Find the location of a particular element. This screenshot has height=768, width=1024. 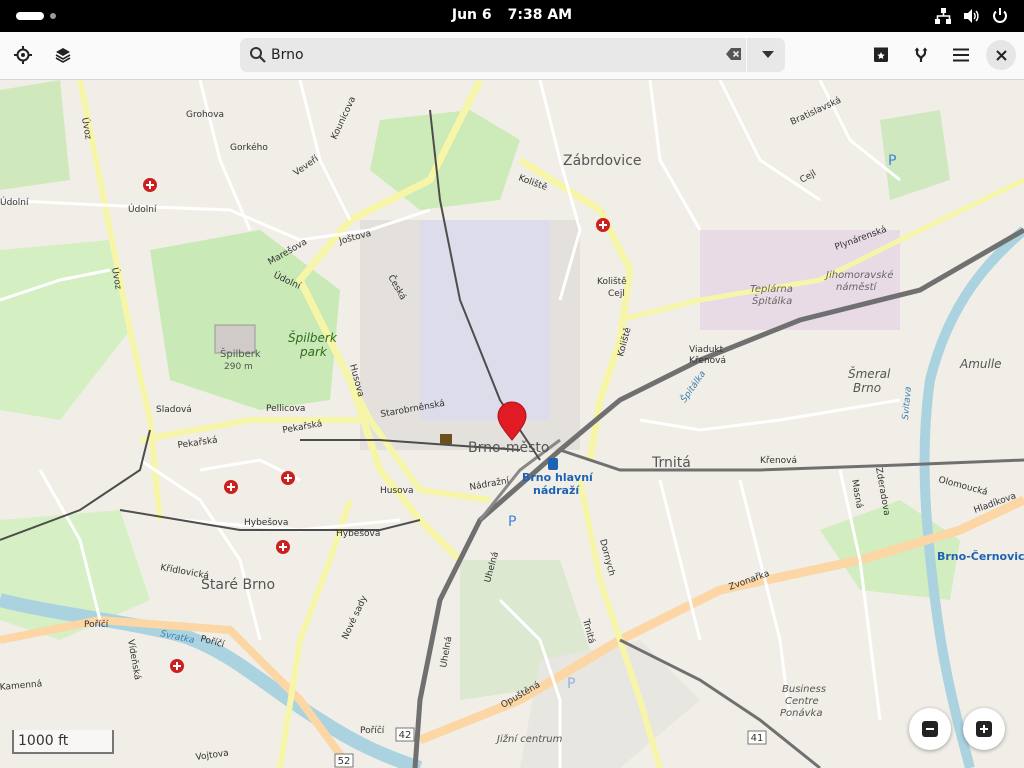

street-label: Sladová is located at coordinates (174, 410).